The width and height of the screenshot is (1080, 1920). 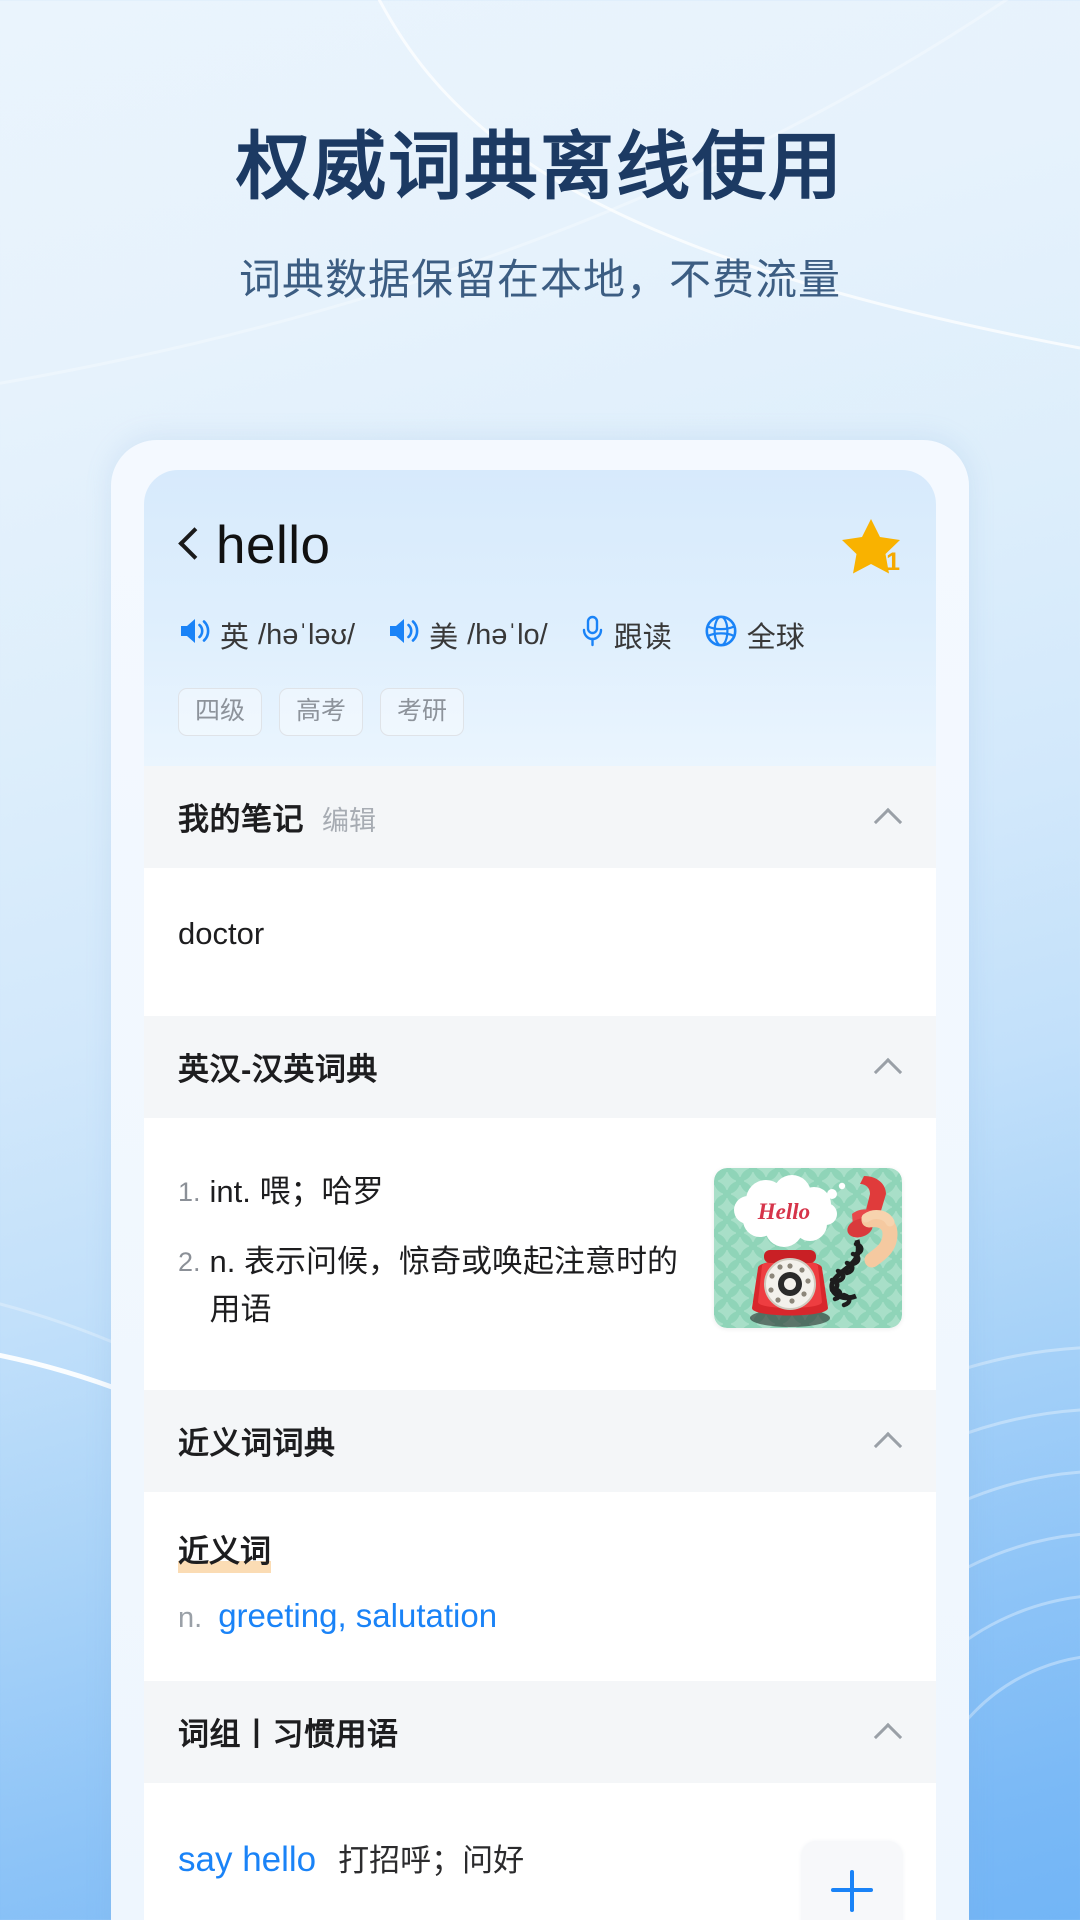 I want to click on section-header-left: 英汉-汉英词典, so click(x=278, y=1066).